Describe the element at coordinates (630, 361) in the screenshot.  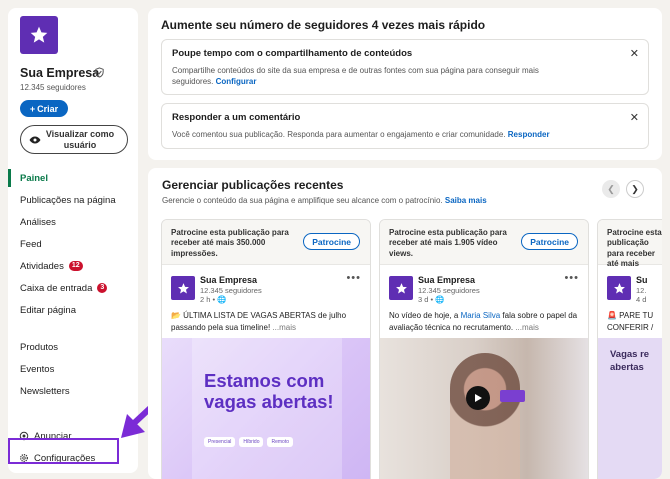
I see `image-headline: Vagas re abertas` at that location.